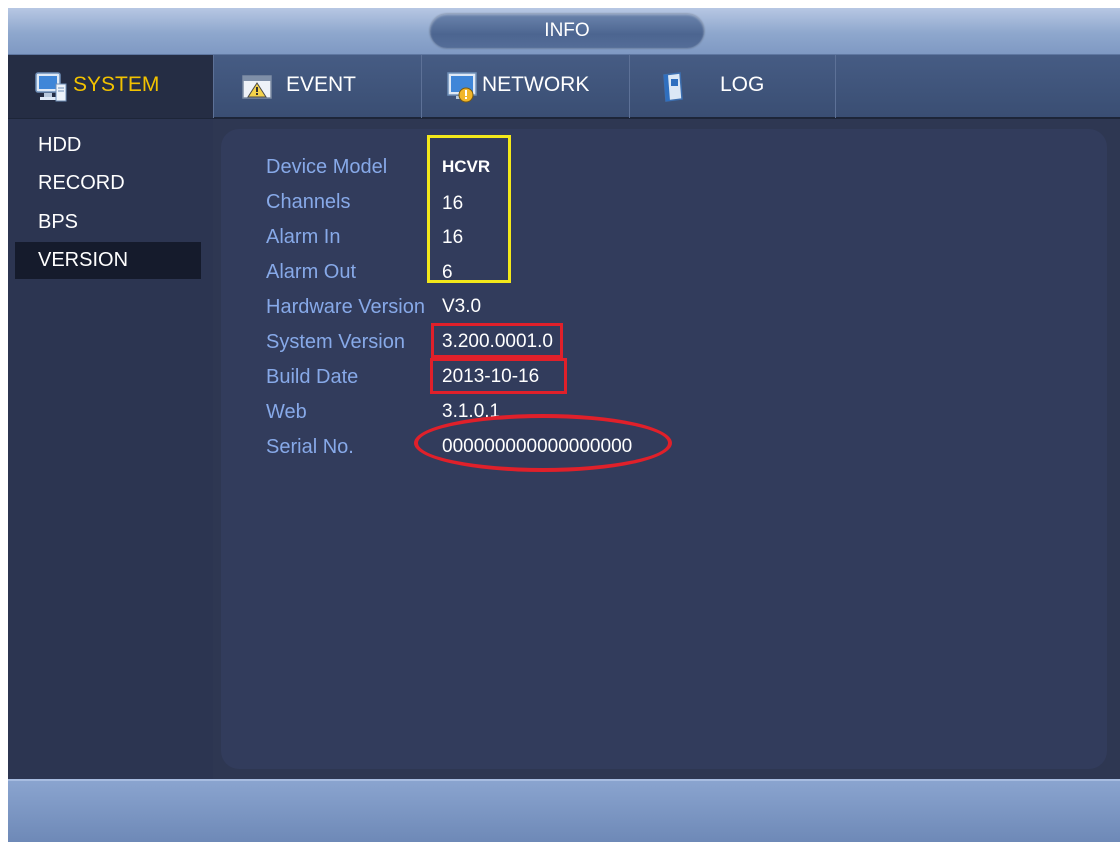 The width and height of the screenshot is (1120, 842). I want to click on title-bar: INFO, so click(564, 31).